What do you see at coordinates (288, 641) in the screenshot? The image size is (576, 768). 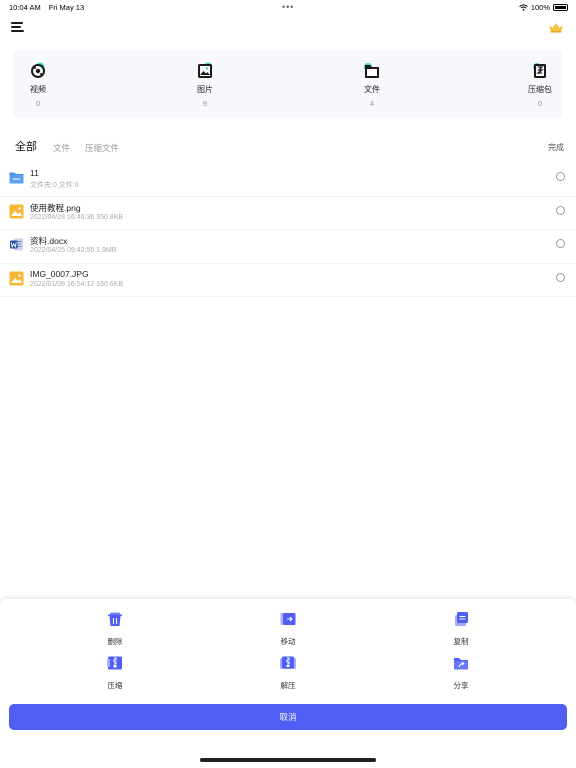 I see `action-label: 移动` at bounding box center [288, 641].